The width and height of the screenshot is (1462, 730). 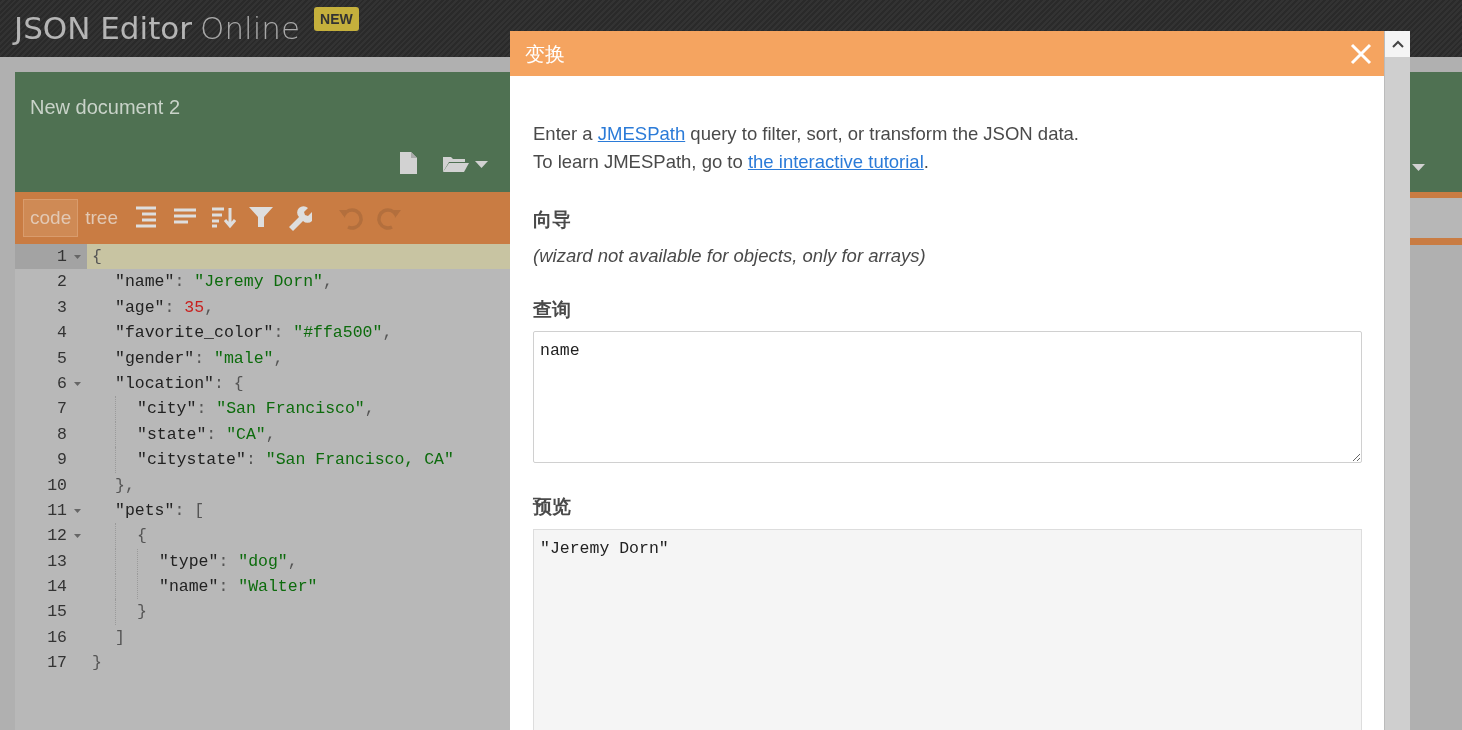 What do you see at coordinates (256, 409) in the screenshot?
I see `code-line: "city": "San Francisco",` at bounding box center [256, 409].